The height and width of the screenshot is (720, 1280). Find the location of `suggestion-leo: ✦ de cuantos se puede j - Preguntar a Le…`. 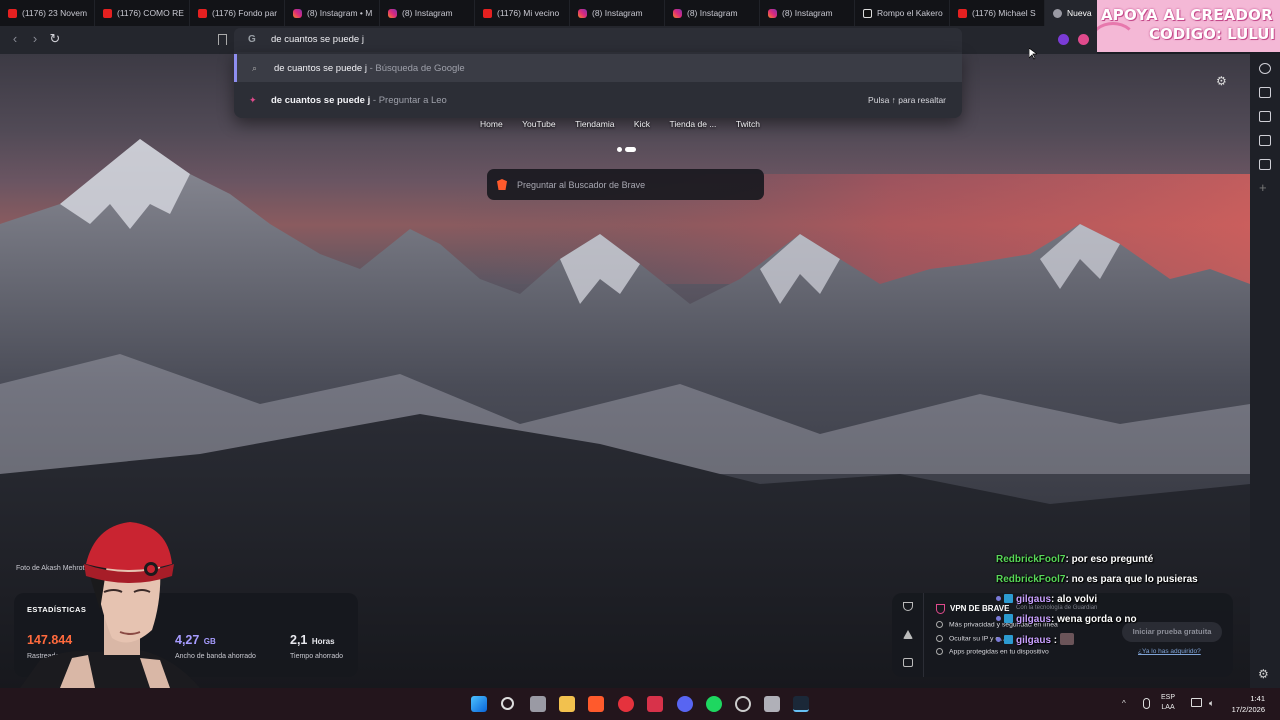

suggestion-leo: ✦ de cuantos se puede j - Preguntar a Le… is located at coordinates (598, 100).